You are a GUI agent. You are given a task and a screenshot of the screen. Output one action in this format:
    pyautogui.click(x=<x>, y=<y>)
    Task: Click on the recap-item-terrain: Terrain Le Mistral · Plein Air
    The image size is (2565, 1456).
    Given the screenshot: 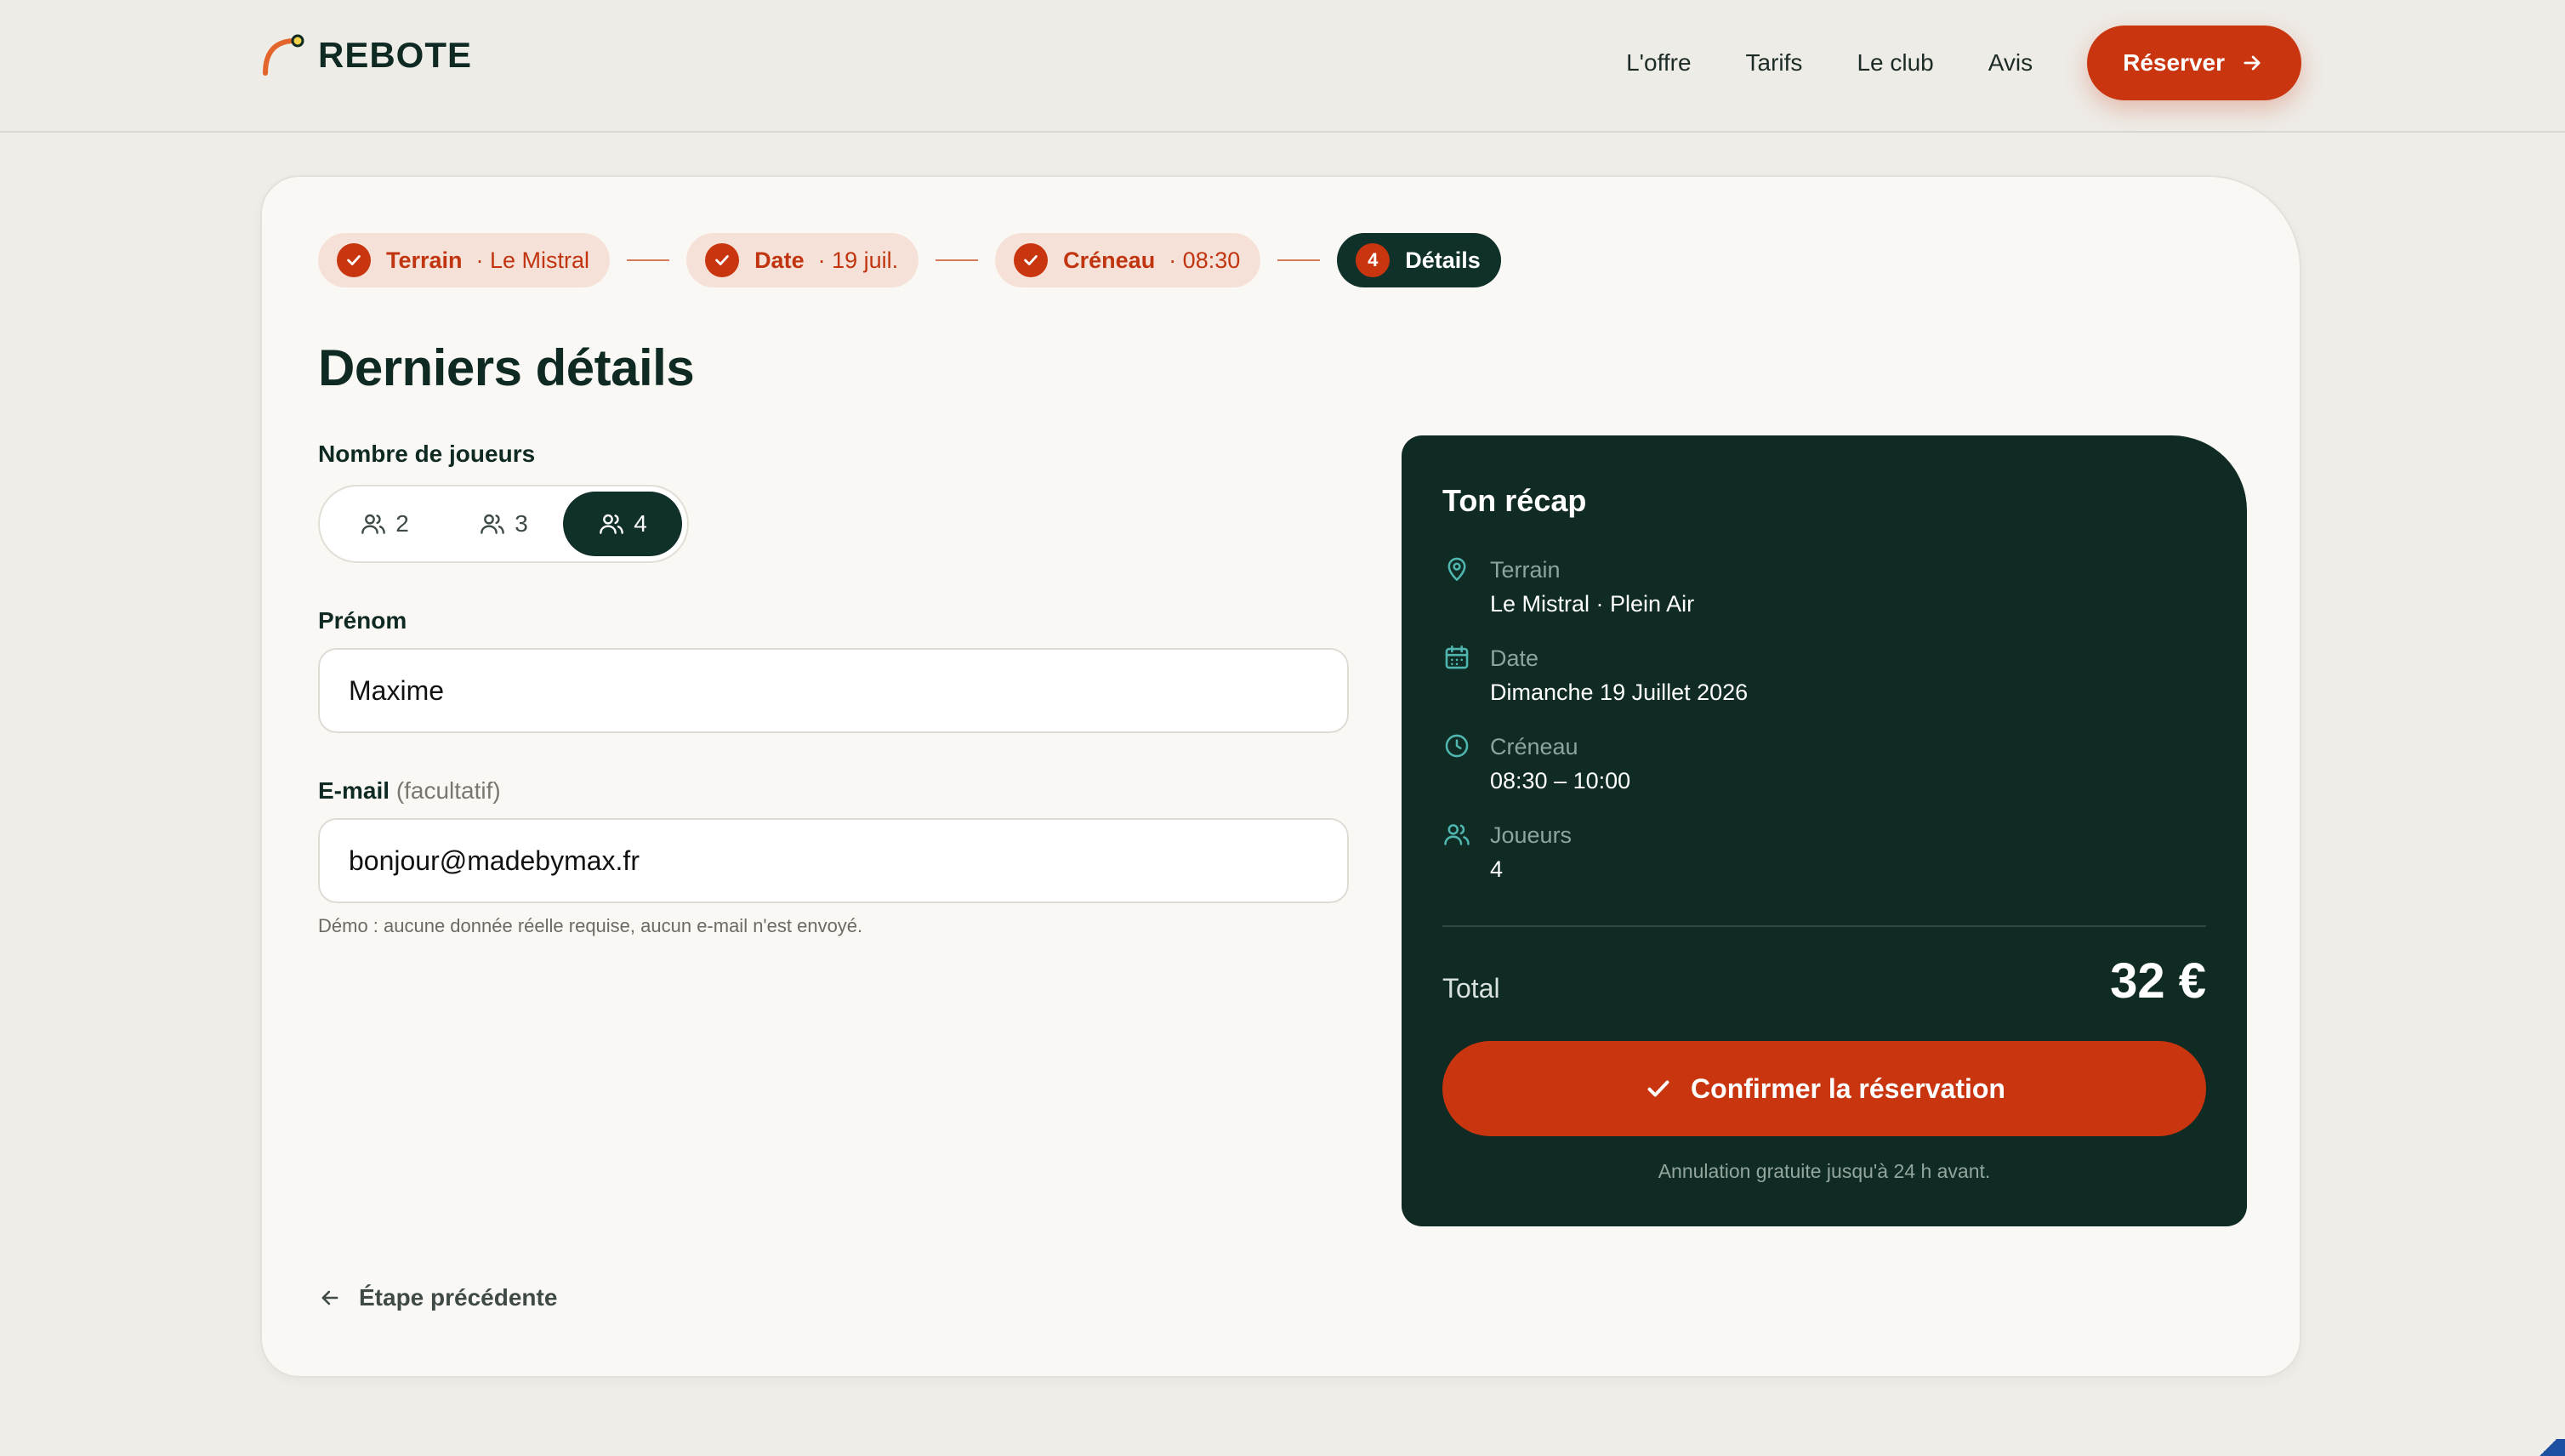 What is the action you would take?
    pyautogui.click(x=1568, y=587)
    